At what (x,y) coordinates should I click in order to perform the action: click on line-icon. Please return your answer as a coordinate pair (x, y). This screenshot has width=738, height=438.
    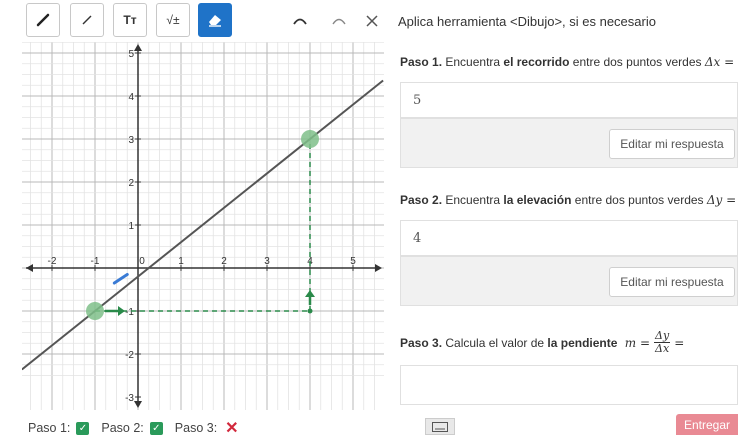
    Looking at the image, I should click on (87, 20).